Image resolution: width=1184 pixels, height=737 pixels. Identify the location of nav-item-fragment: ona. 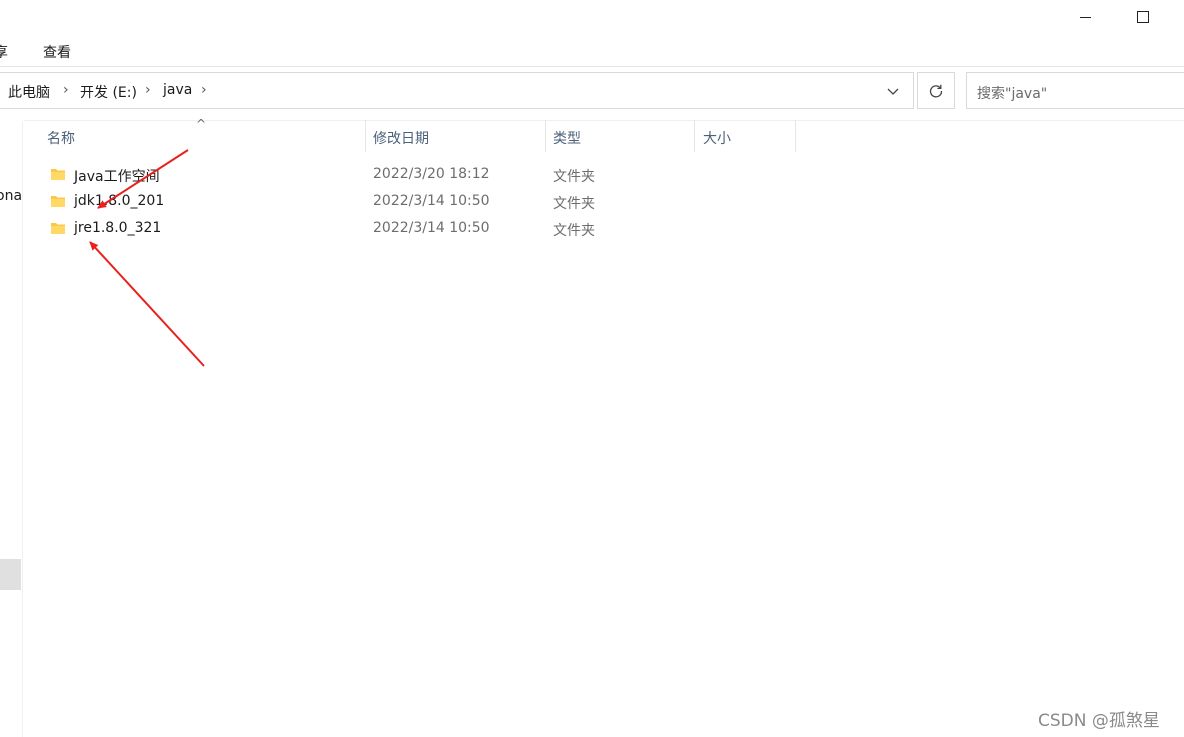
(11, 196).